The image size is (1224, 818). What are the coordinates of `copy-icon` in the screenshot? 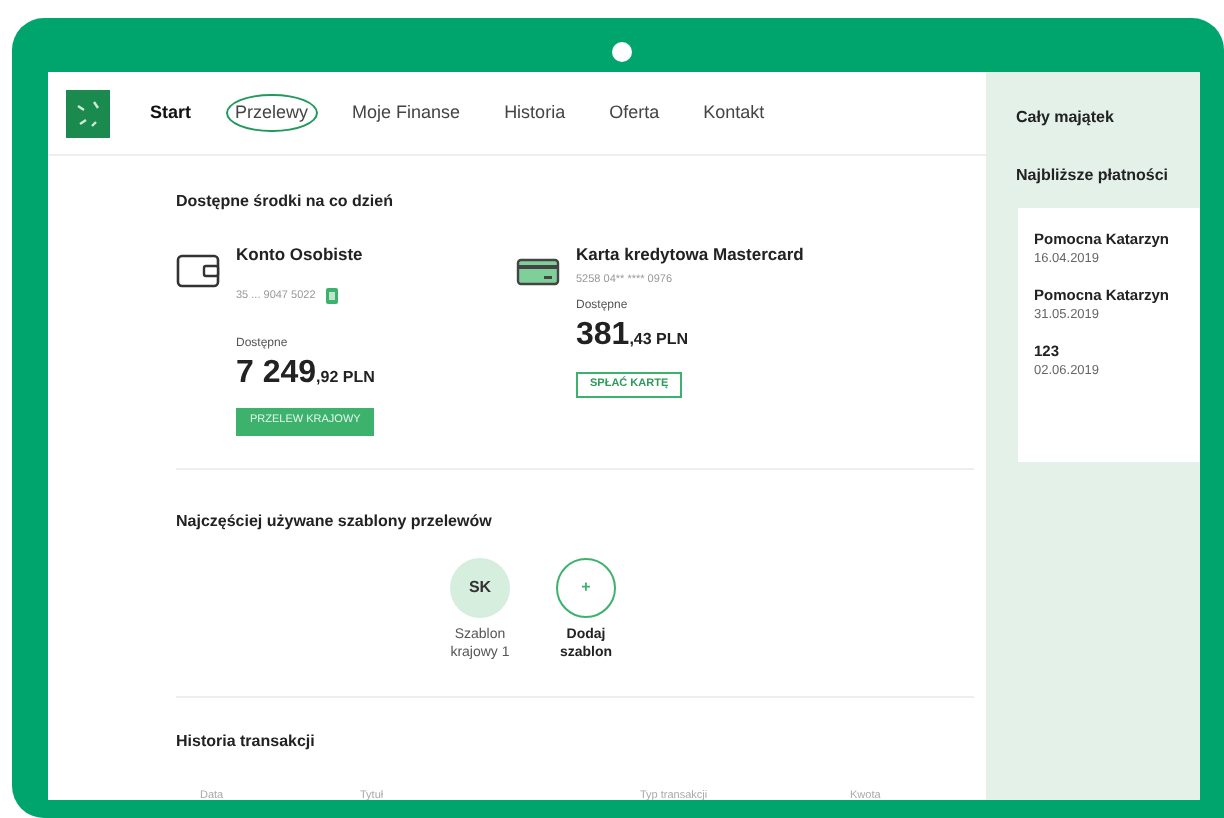 It's located at (331, 295).